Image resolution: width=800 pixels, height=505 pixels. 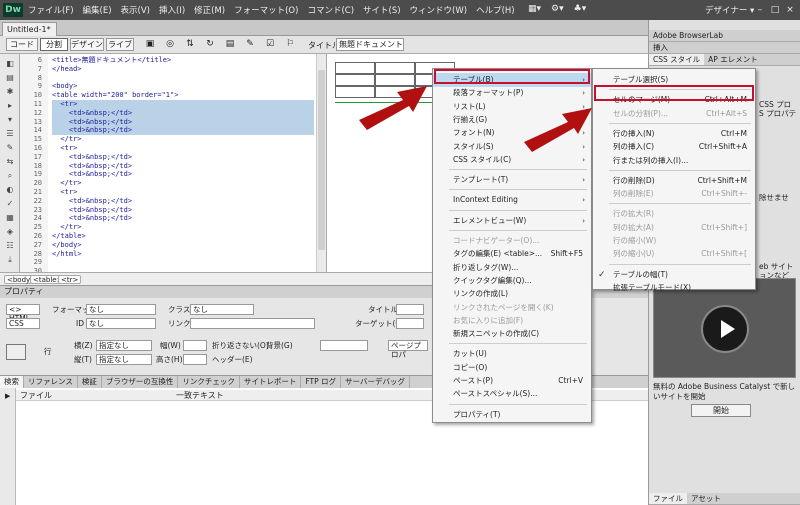 I want to click on coding-tool-icon: ✱, so click(x=10, y=92).